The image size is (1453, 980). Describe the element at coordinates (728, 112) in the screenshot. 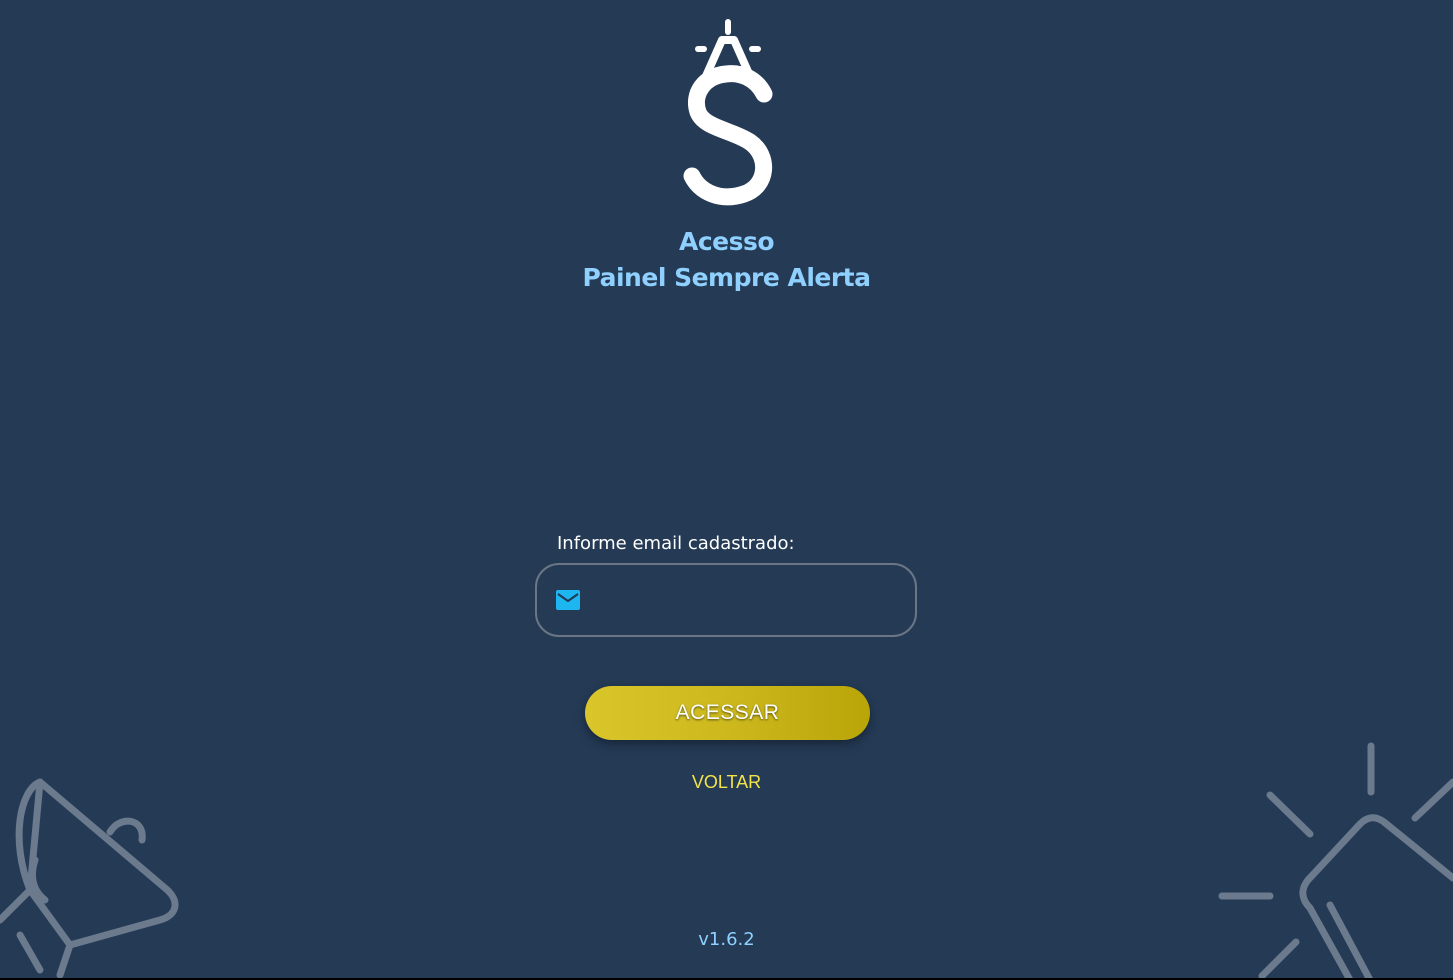

I see `sempre-alerta-logo-icon` at that location.